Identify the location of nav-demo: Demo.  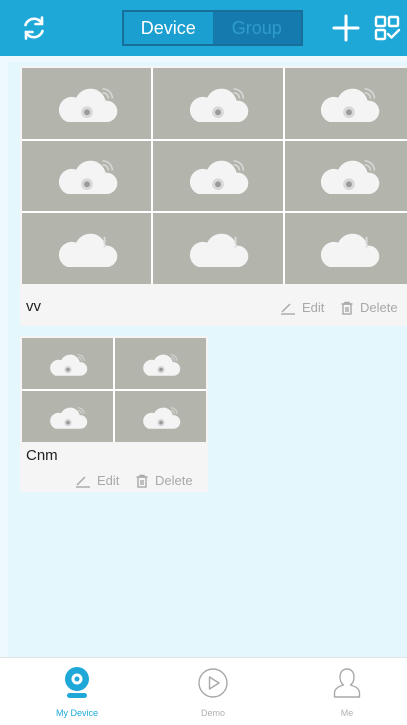
(213, 691).